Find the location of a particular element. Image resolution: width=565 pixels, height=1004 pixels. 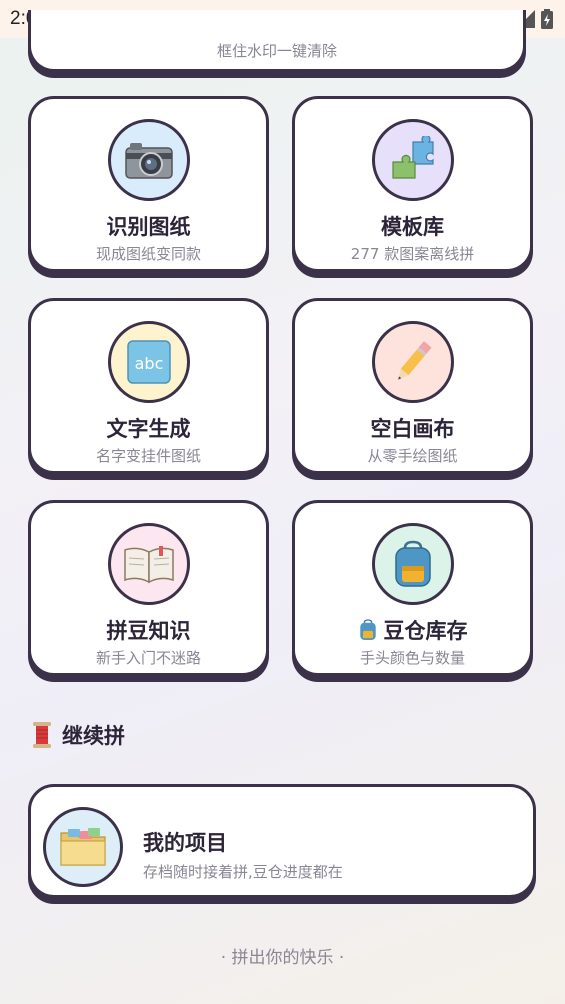

project-icon-circle is located at coordinates (83, 847).